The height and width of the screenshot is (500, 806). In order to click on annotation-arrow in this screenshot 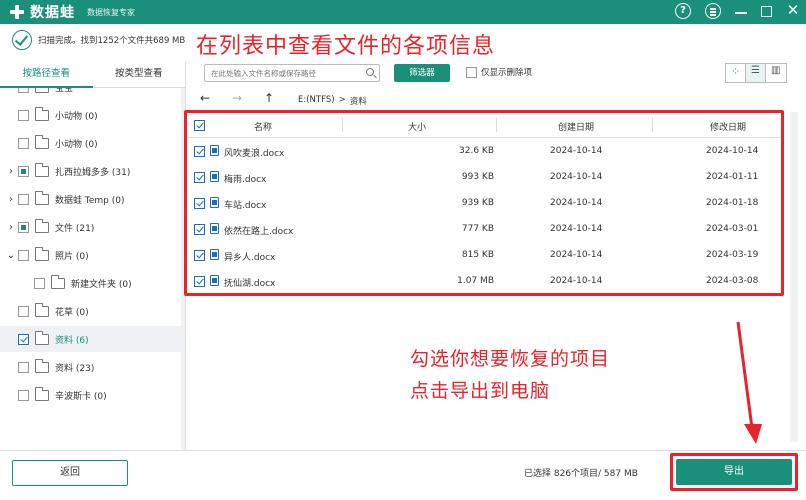, I will do `click(749, 382)`.